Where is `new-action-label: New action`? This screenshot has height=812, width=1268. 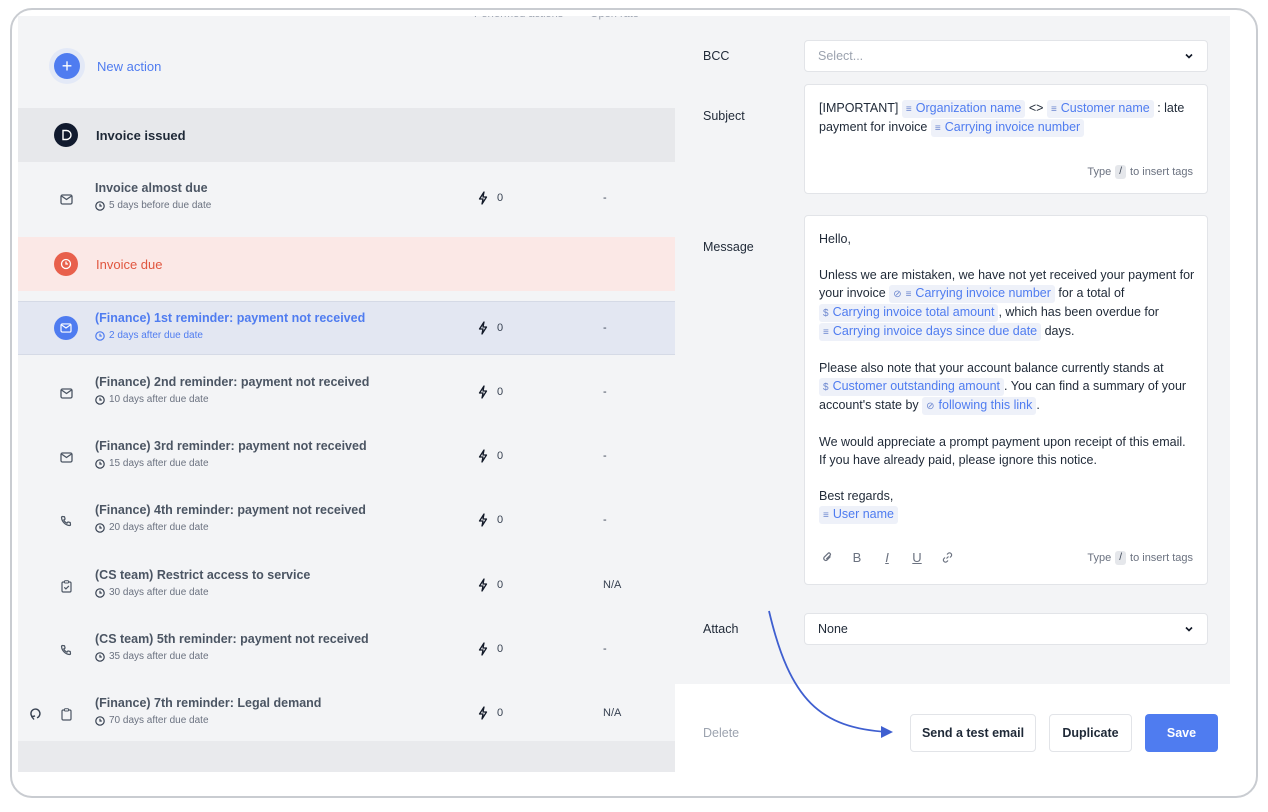 new-action-label: New action is located at coordinates (129, 66).